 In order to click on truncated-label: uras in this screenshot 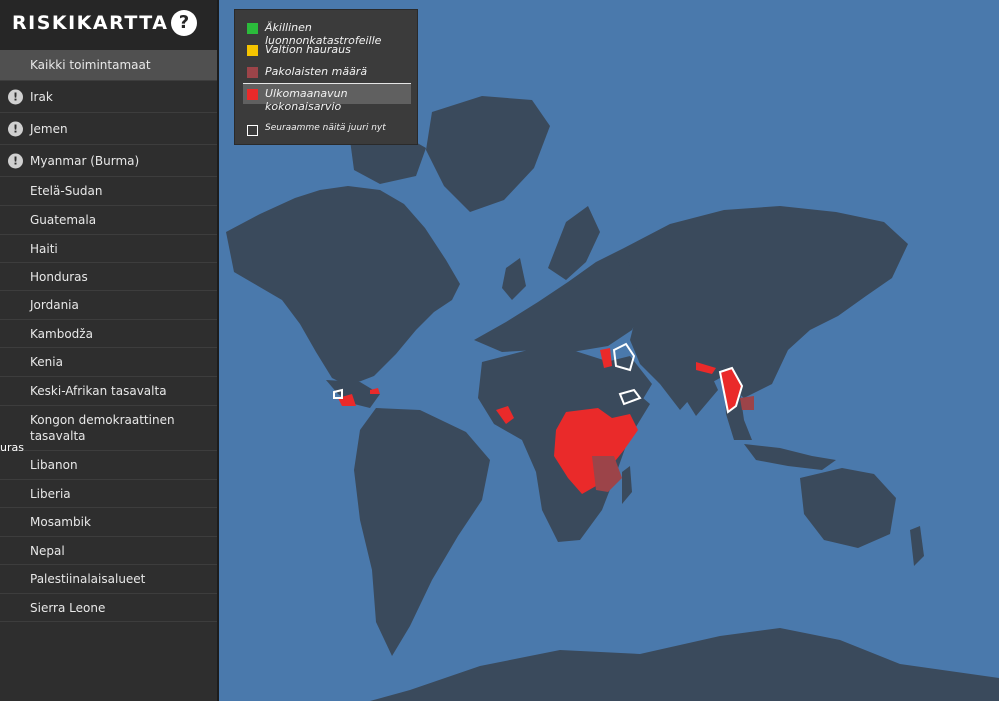, I will do `click(12, 447)`.